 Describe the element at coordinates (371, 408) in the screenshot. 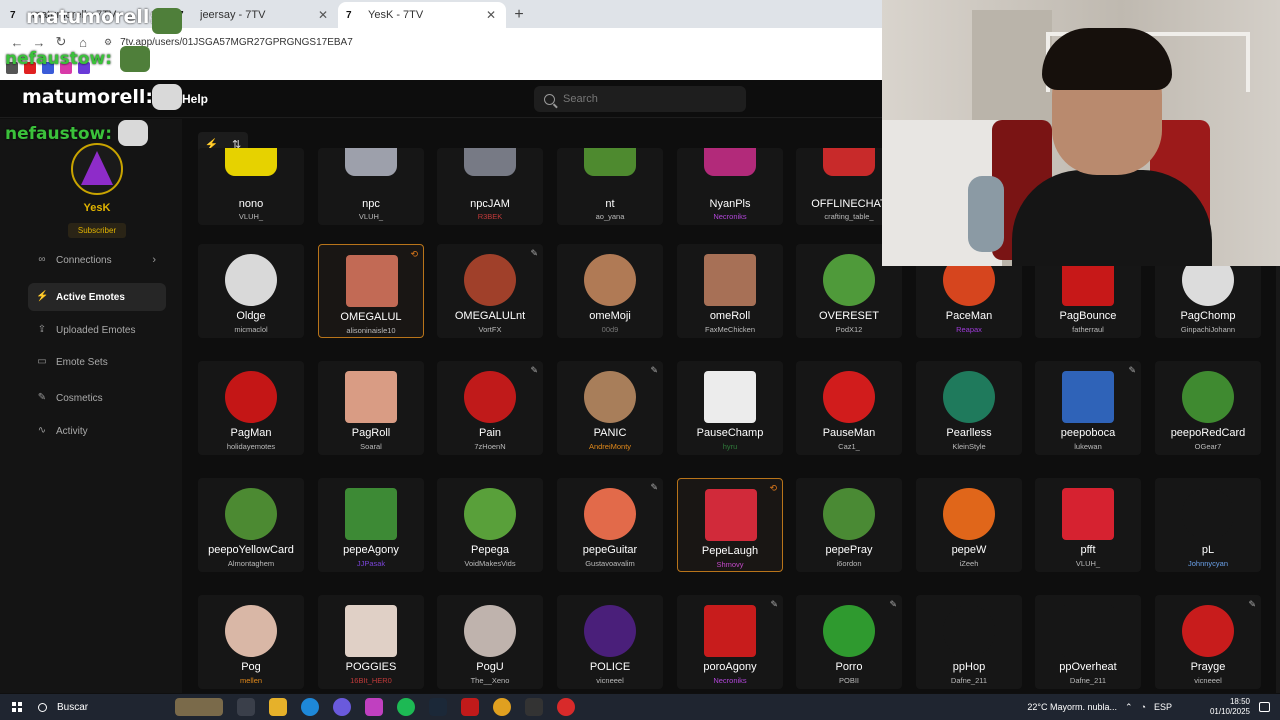

I see `emote-card: PagRoll Soaral` at that location.